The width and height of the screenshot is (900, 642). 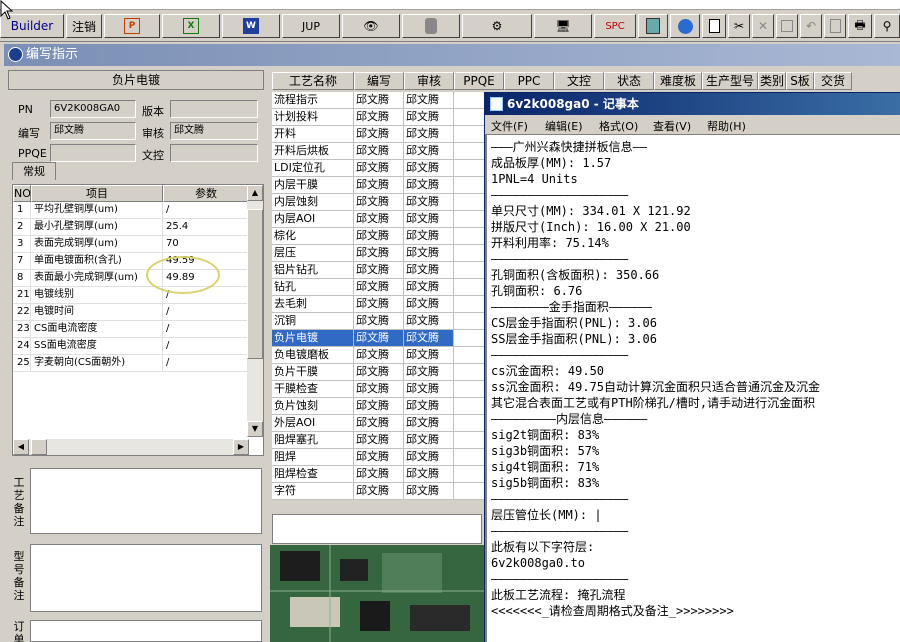 I want to click on grid-header: 生产型号, so click(x=730, y=81).